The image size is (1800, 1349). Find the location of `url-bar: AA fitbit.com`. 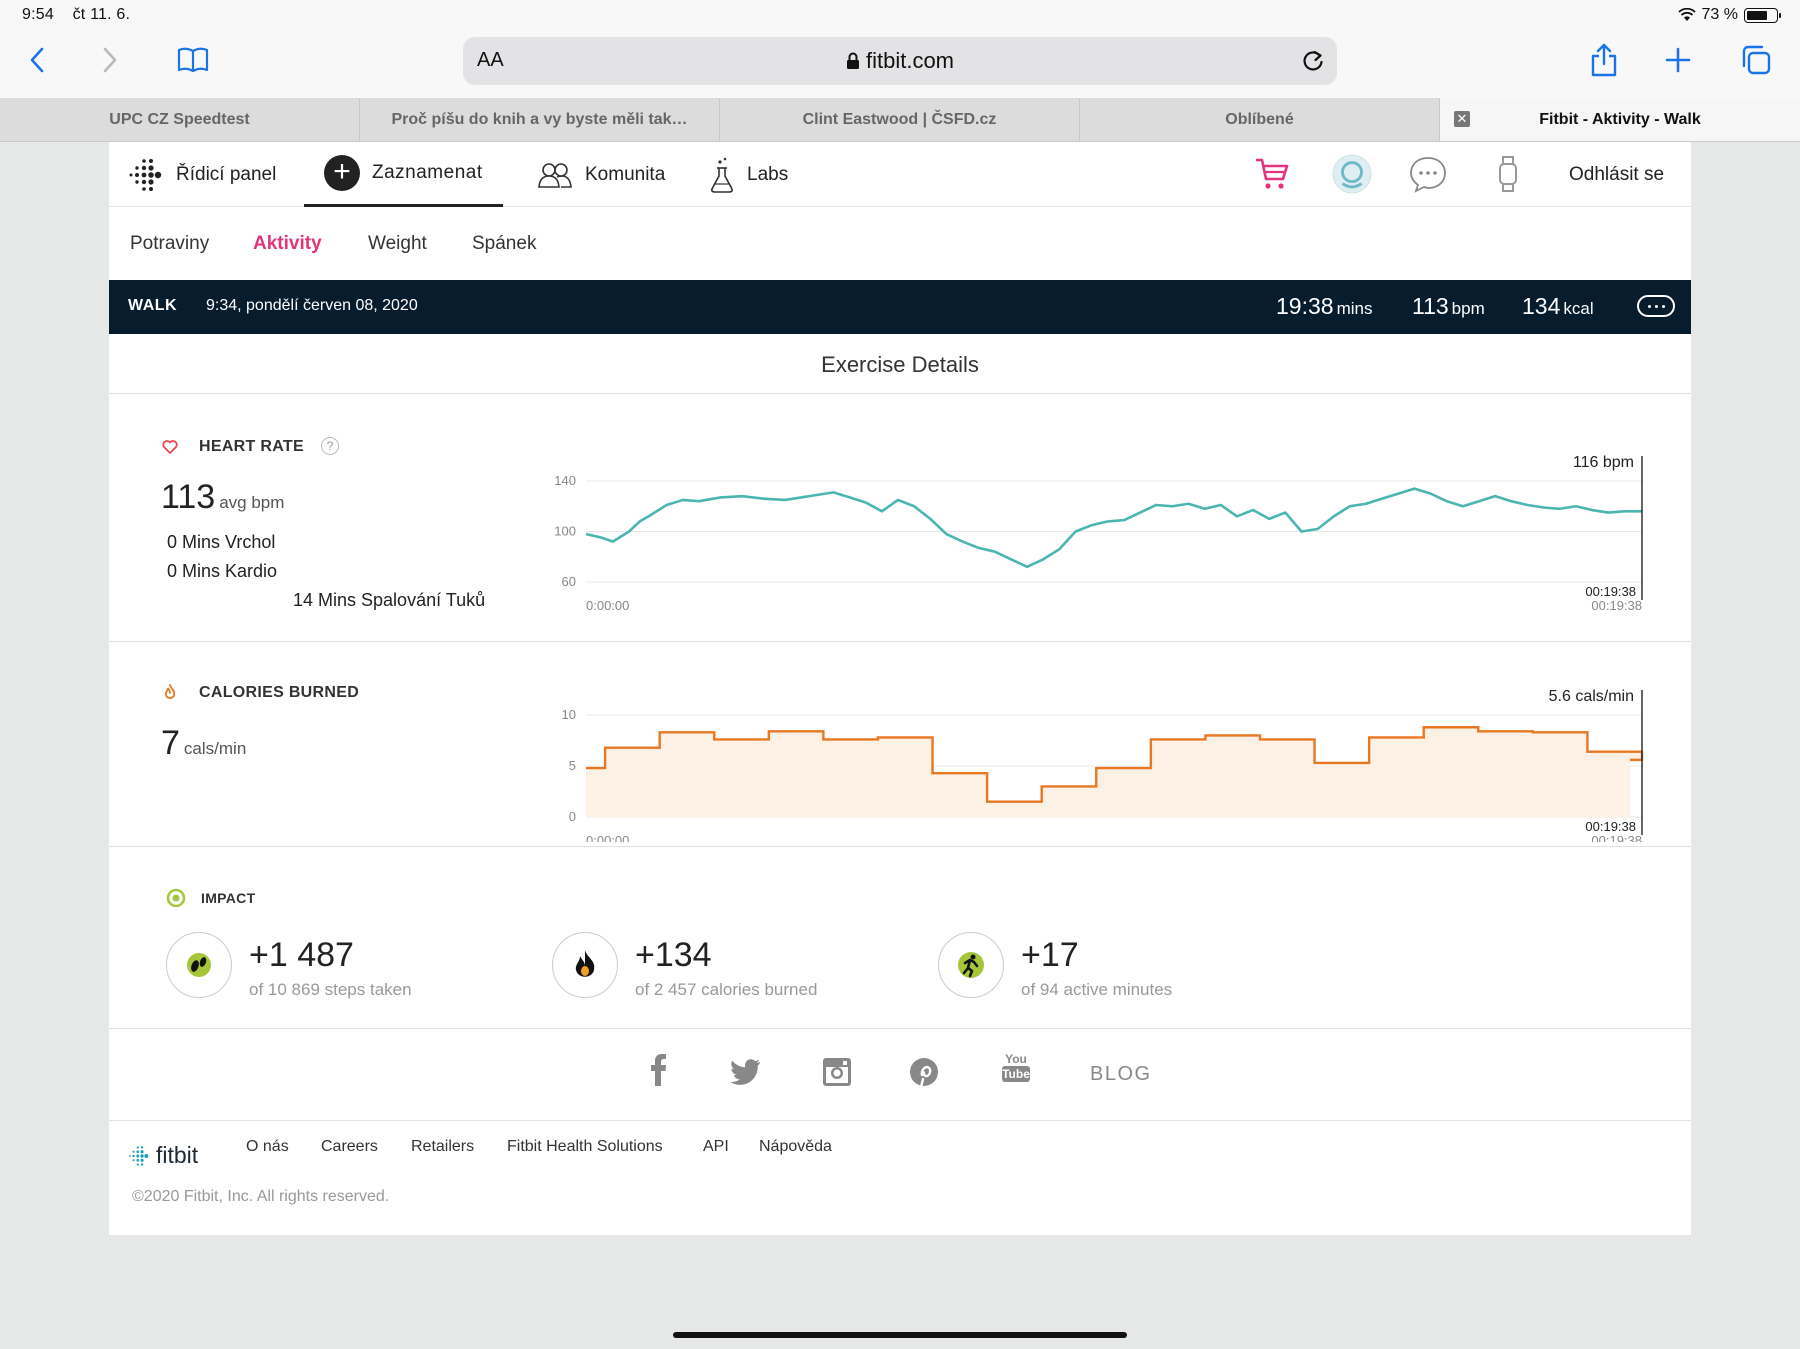

url-bar: AA fitbit.com is located at coordinates (900, 61).